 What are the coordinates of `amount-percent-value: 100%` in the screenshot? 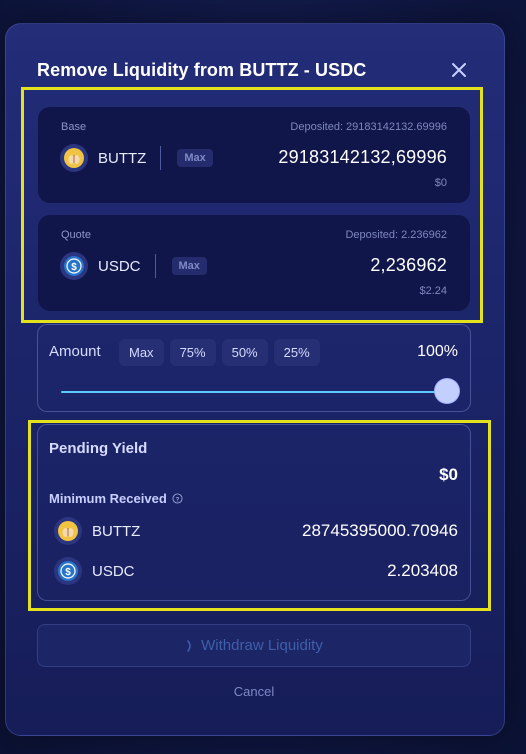 It's located at (437, 351).